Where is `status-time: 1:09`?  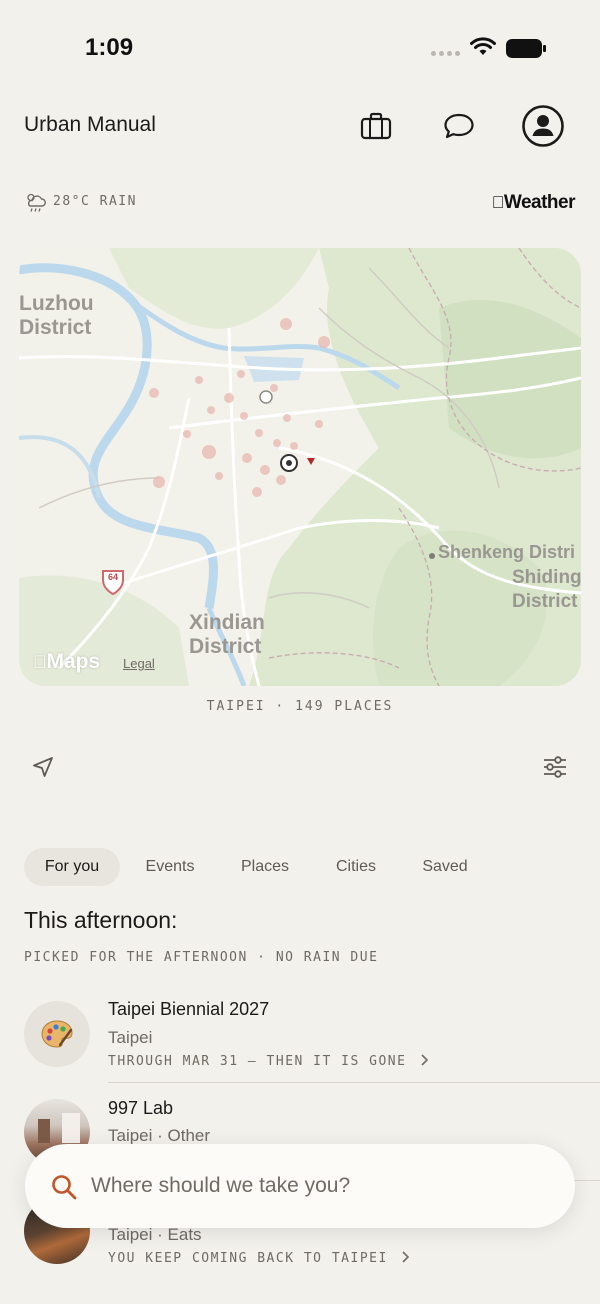
status-time: 1:09 is located at coordinates (109, 47).